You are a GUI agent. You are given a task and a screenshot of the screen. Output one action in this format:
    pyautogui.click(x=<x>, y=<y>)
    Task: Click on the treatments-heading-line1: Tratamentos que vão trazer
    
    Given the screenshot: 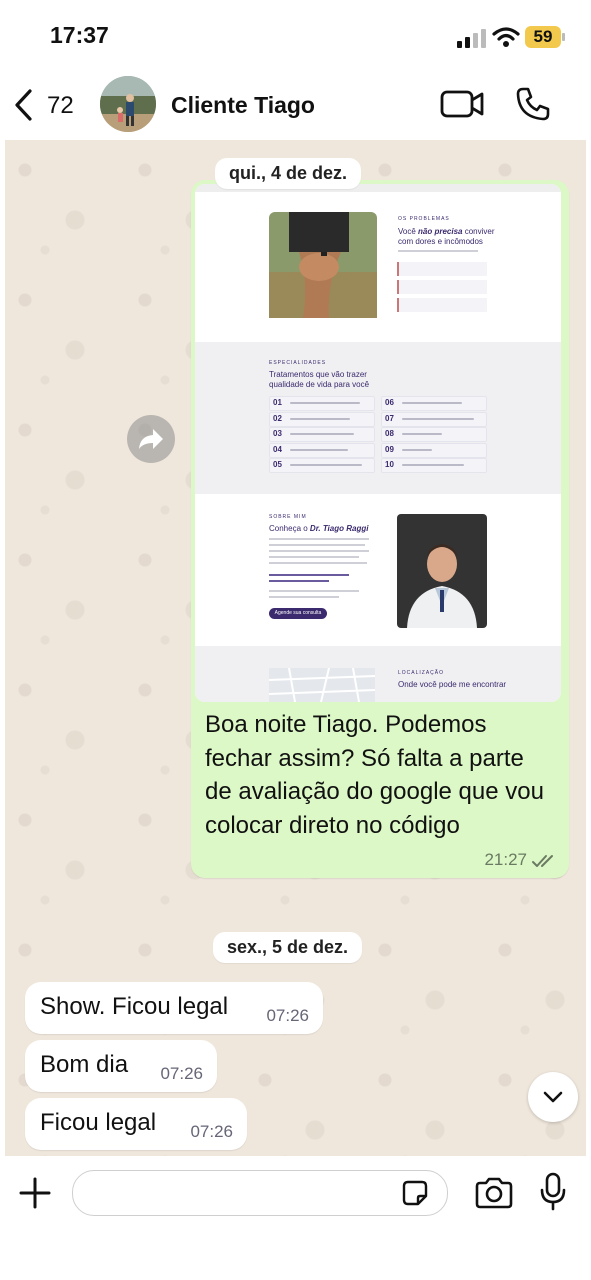 What is the action you would take?
    pyautogui.click(x=318, y=374)
    